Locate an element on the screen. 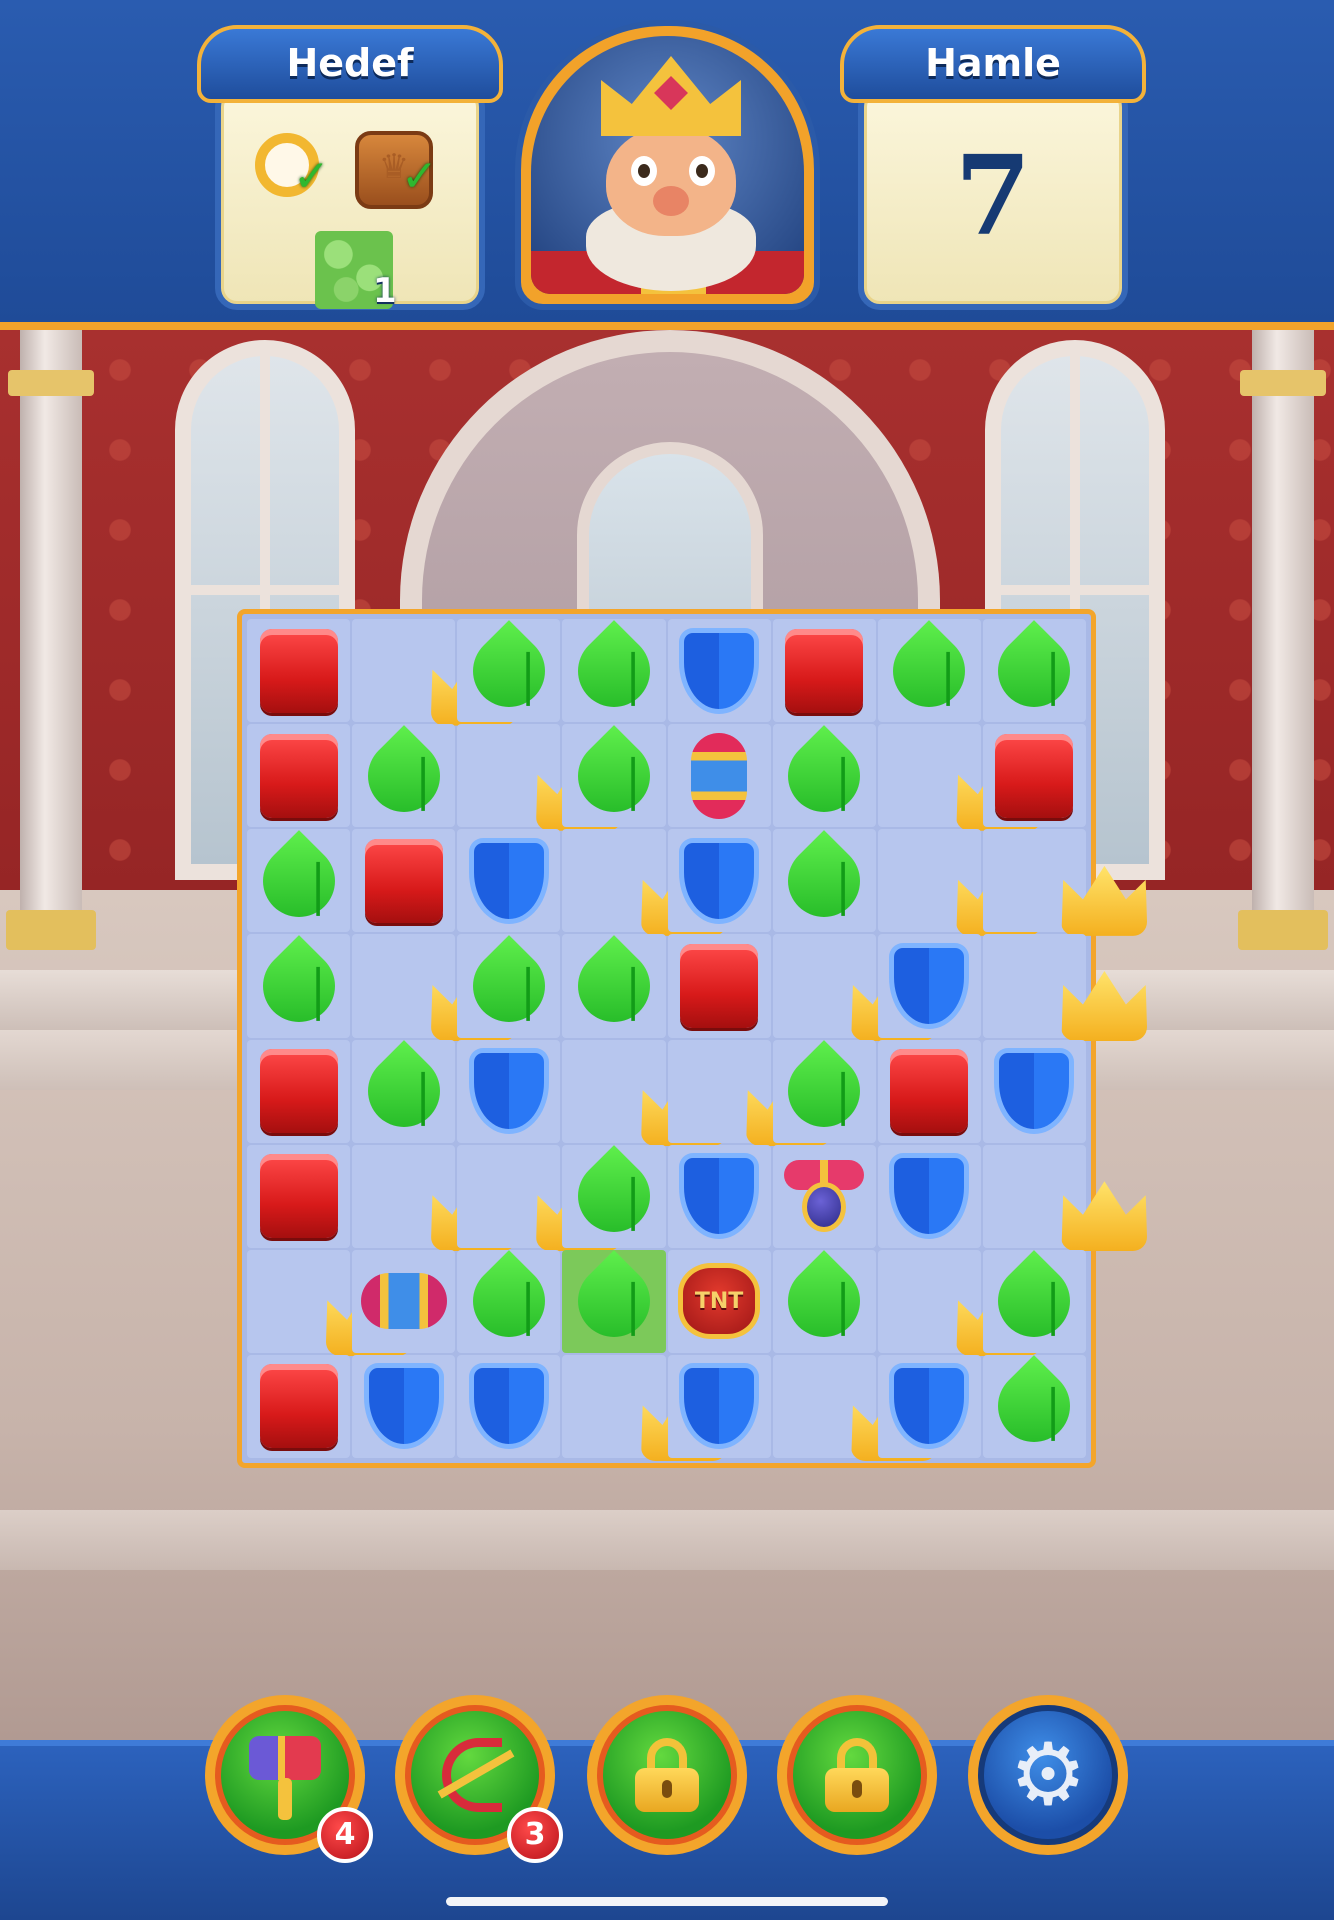 Image resolution: width=1334 pixels, height=1920 pixels. horizontal-rocket-powerup is located at coordinates (403, 1301).